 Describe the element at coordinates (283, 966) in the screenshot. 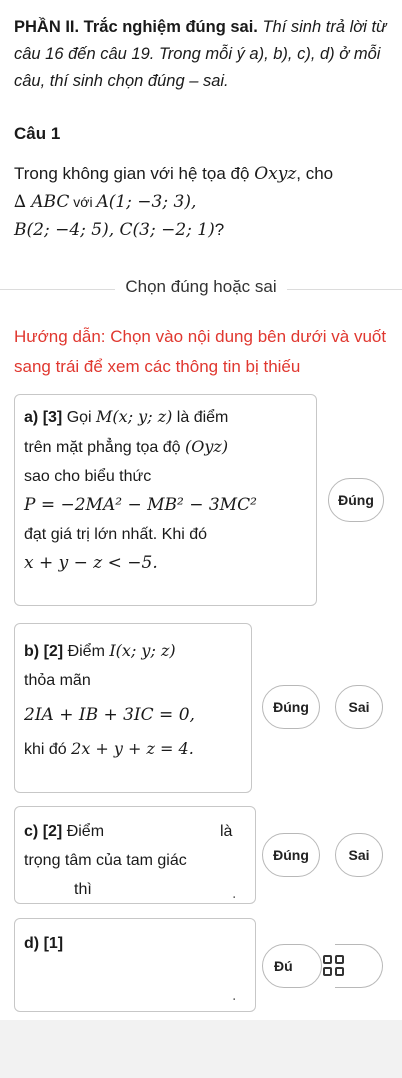

I see `item-d-true-label: Đú` at that location.